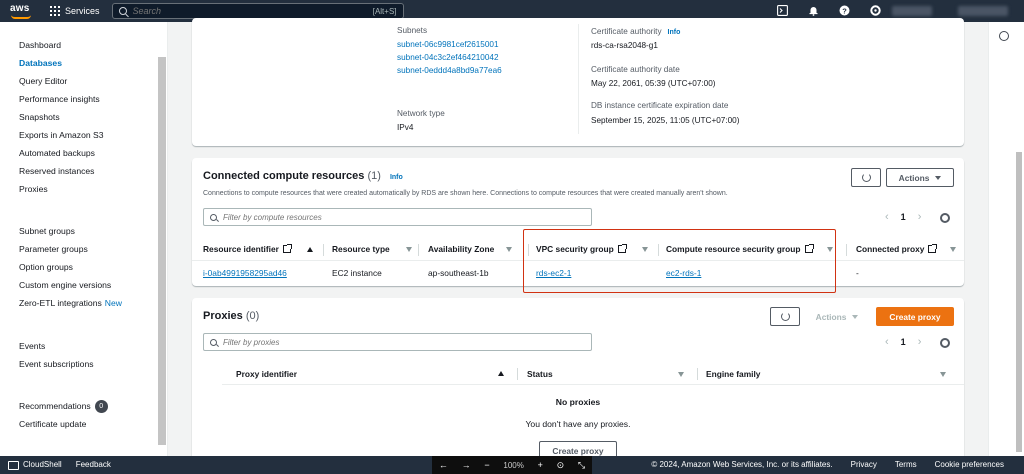  I want to click on actions-button: Actions, so click(920, 177).